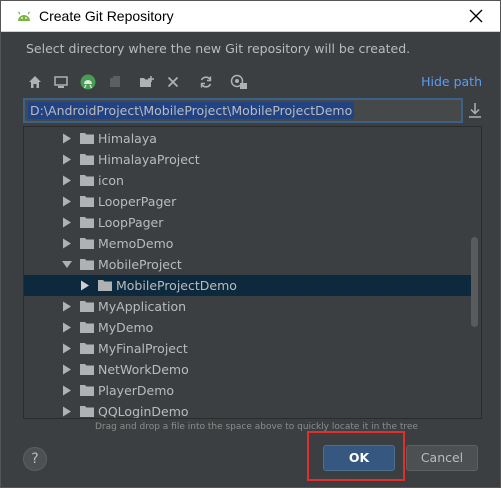 This screenshot has width=501, height=488. I want to click on tree-row-label: QQLoginDemo, so click(143, 411).